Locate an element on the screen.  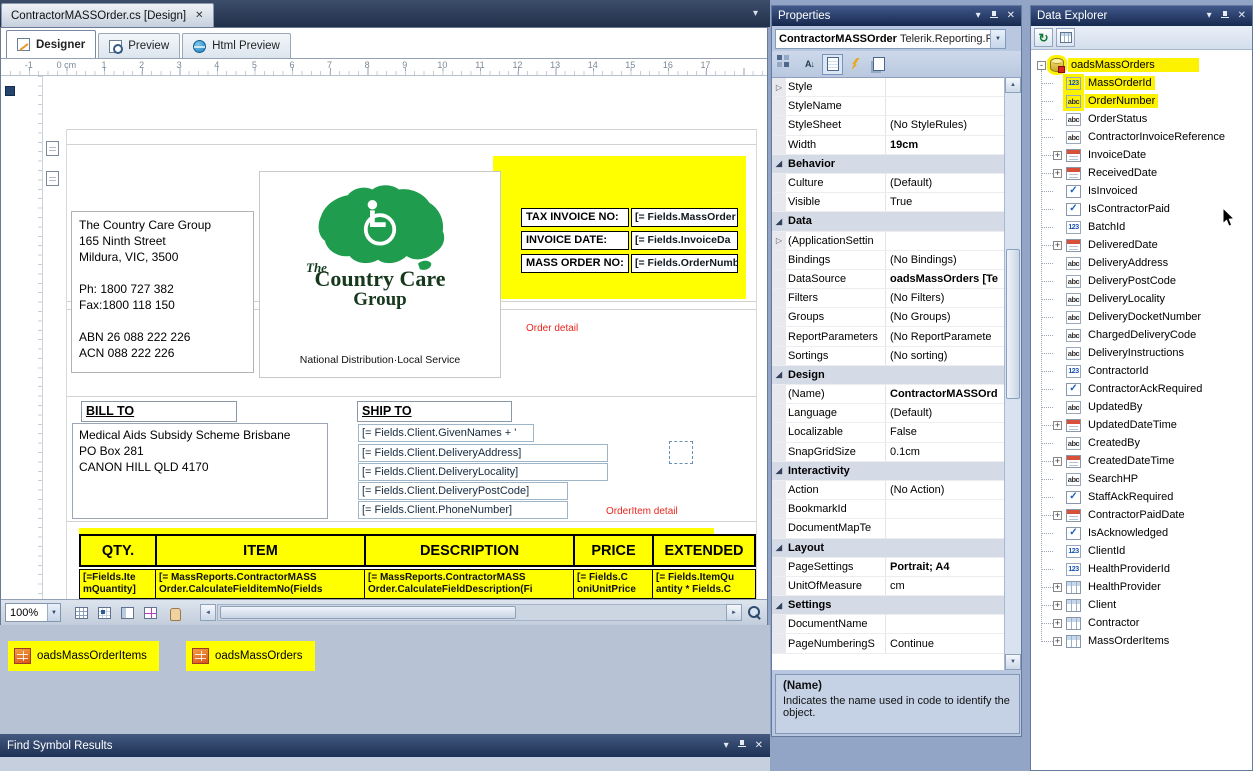
datasource-component: oadsMassOrderItems is located at coordinates (83, 656).